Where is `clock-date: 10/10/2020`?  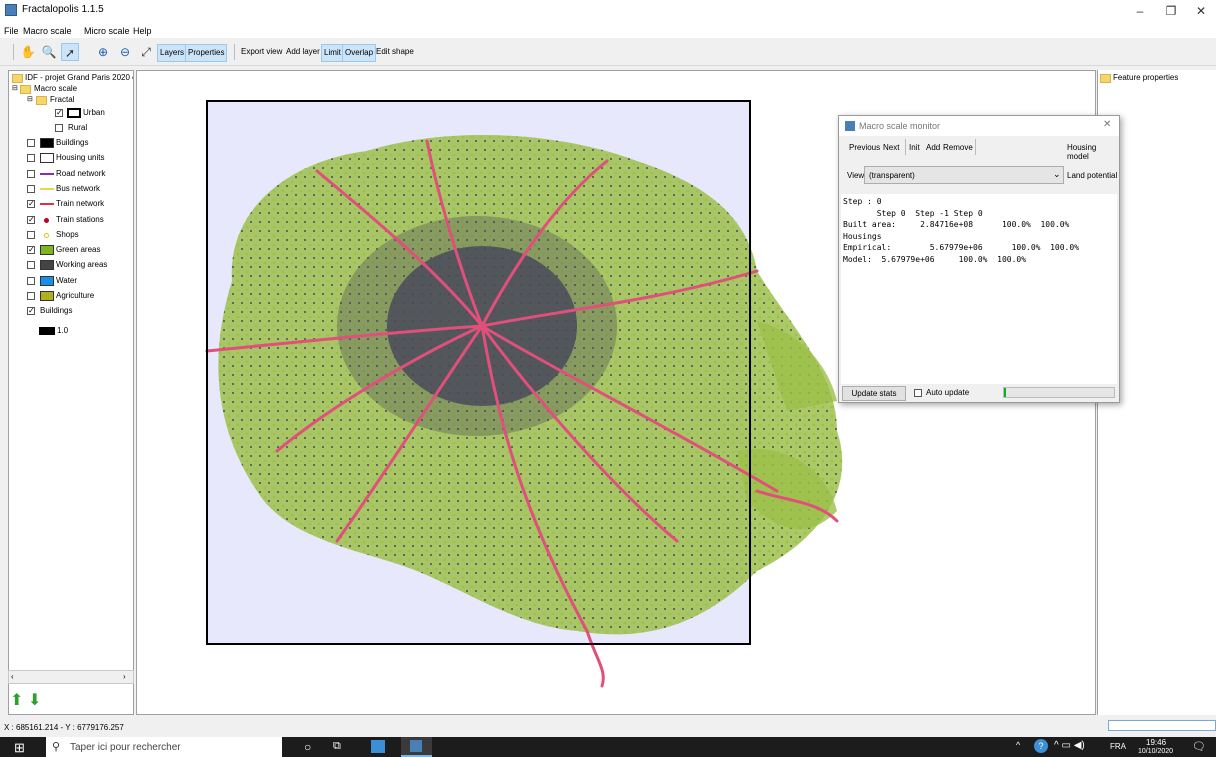
clock-date: 10/10/2020 is located at coordinates (1155, 751).